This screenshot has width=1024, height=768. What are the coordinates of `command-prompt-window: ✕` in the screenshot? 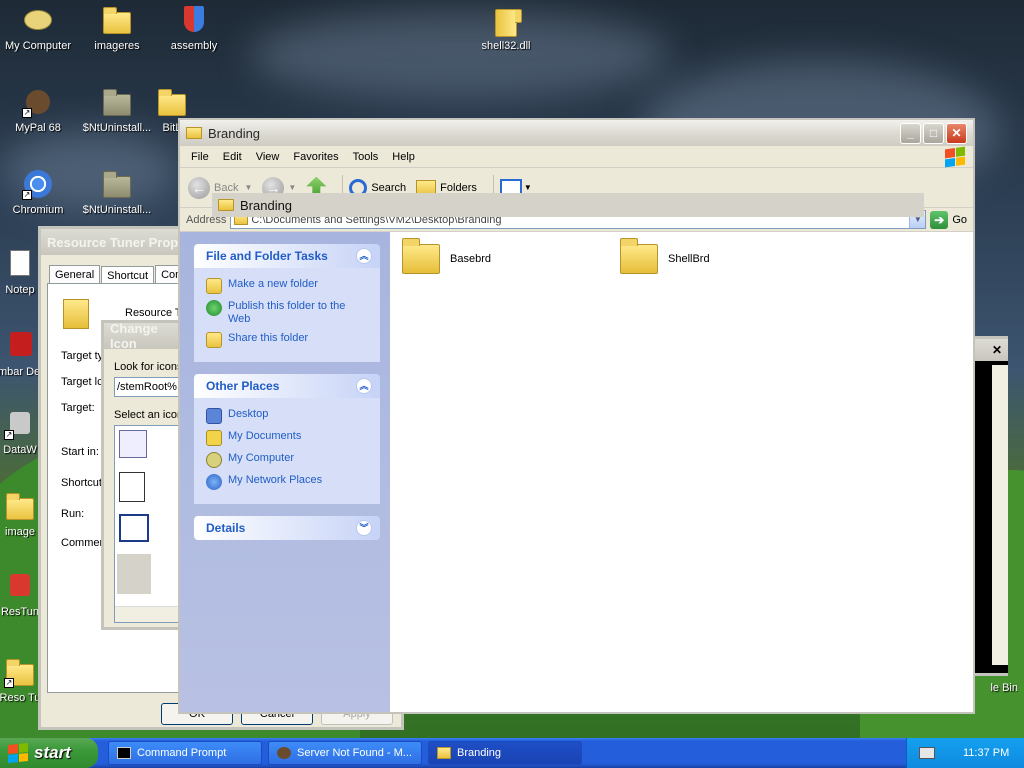 It's located at (989, 506).